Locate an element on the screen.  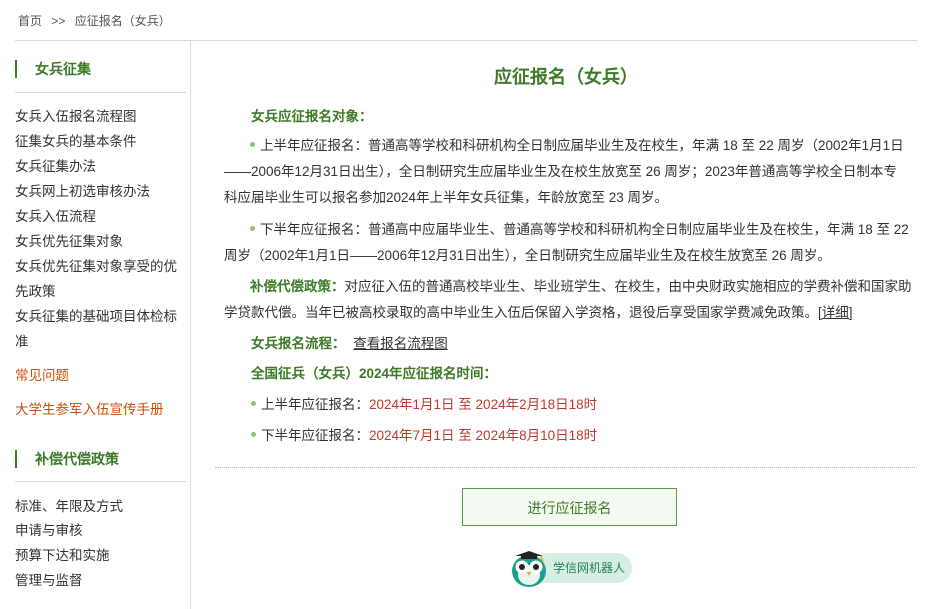
sidebar-item-physical-standard: 女兵征集的基础项目体检标 is located at coordinates (99, 316).